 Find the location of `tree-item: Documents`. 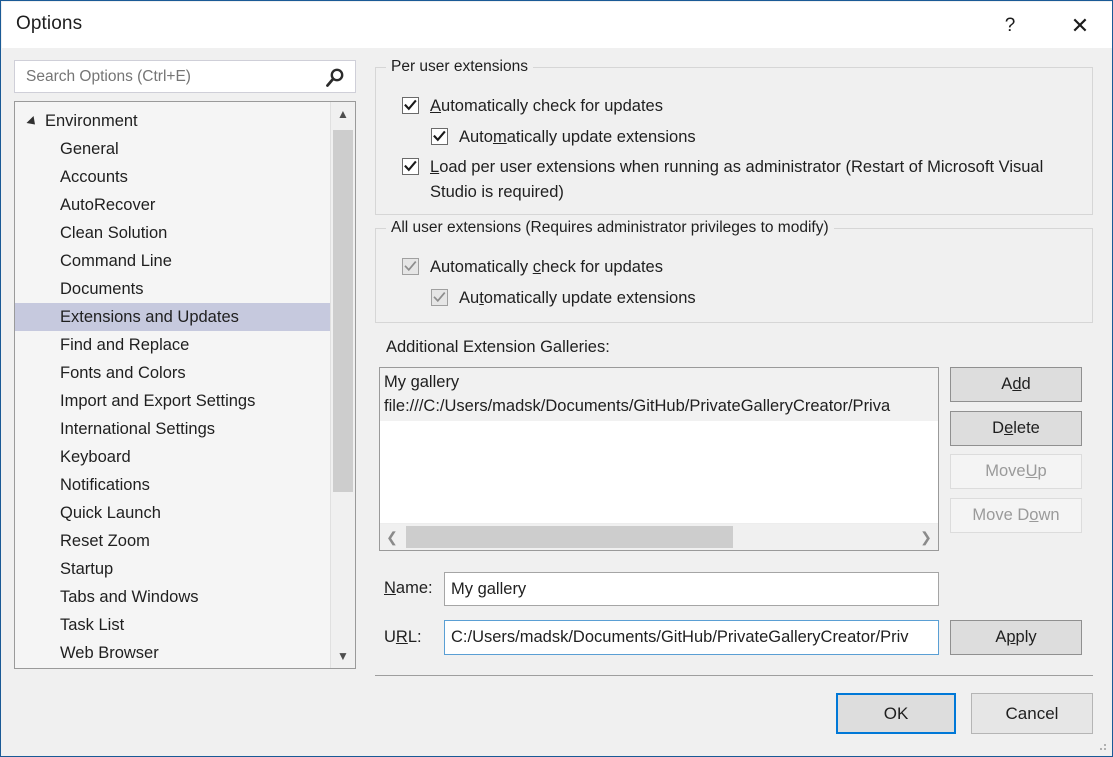

tree-item: Documents is located at coordinates (173, 289).